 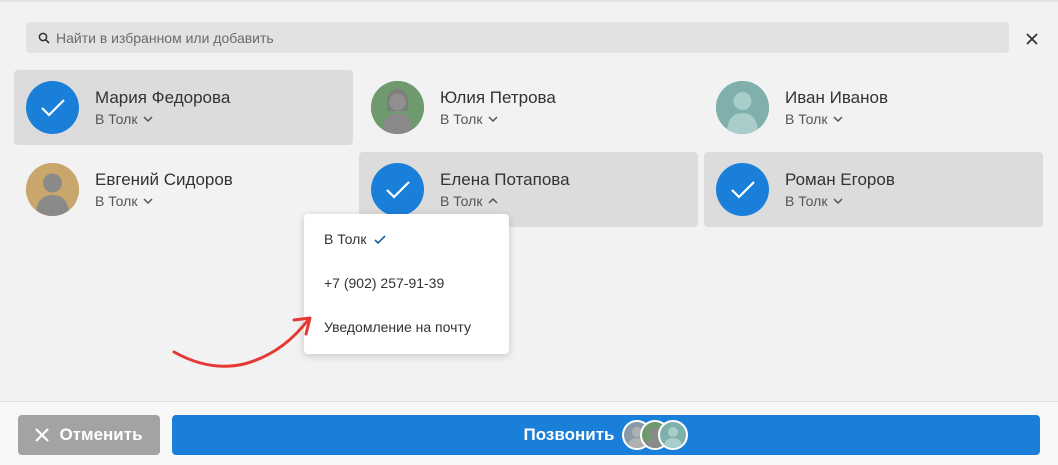 I want to click on call-button: Позвонить, so click(x=606, y=435).